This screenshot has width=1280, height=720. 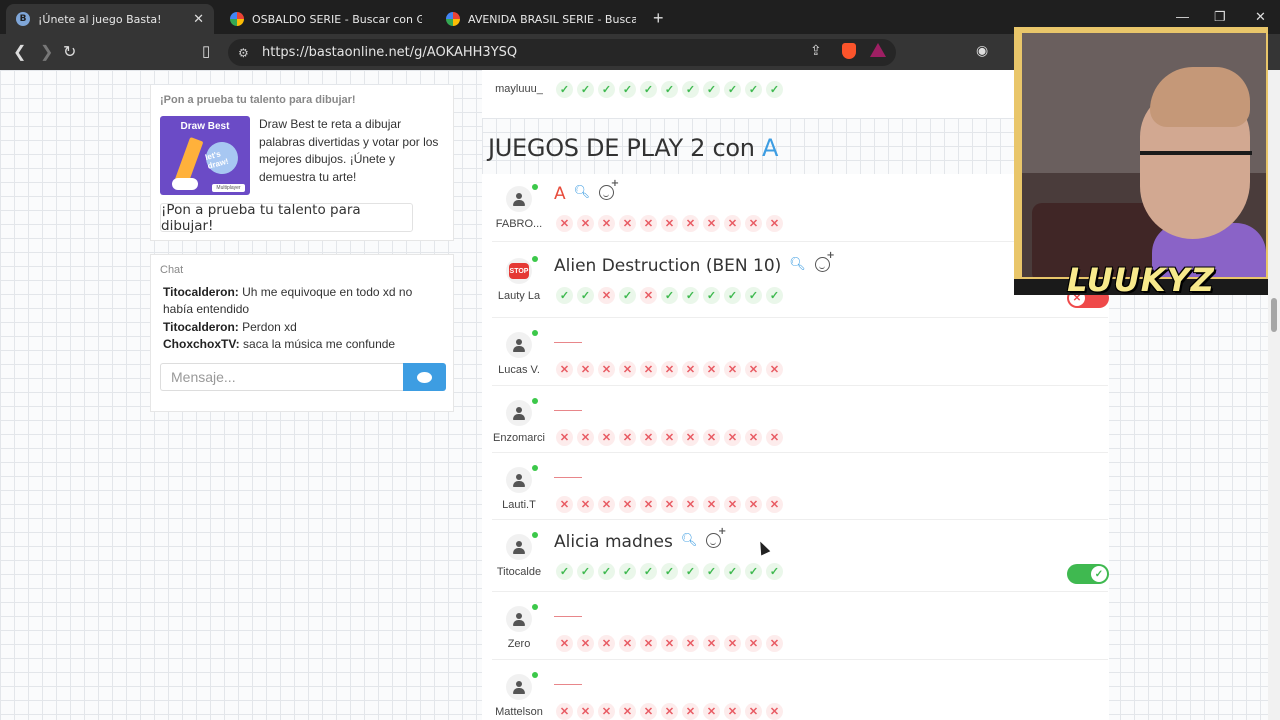 What do you see at coordinates (562, 52) in the screenshot?
I see `address-bar: ⚙ https://bastaonline.net/g/AOKAHH3YSQ` at bounding box center [562, 52].